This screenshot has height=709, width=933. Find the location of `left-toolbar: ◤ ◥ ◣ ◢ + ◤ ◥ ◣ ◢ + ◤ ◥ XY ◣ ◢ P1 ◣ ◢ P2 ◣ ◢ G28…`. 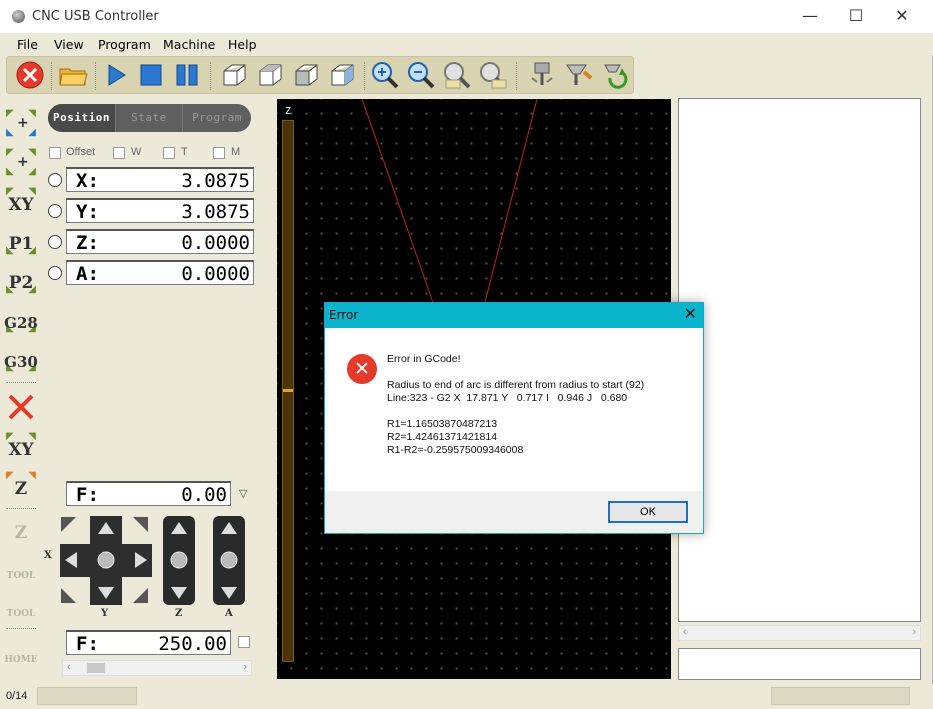

left-toolbar: ◤ ◥ ◣ ◢ + ◤ ◥ ◣ ◢ + ◤ ◥ XY ◣ ◢ P1 ◣ ◢ P2 ◣ ◢ G28… is located at coordinates (21, 390).